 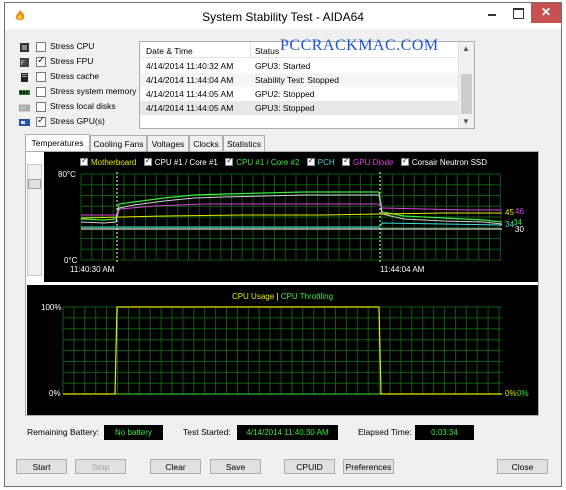 What do you see at coordinates (41, 47) in the screenshot?
I see `stress-cpu-checkbox` at bounding box center [41, 47].